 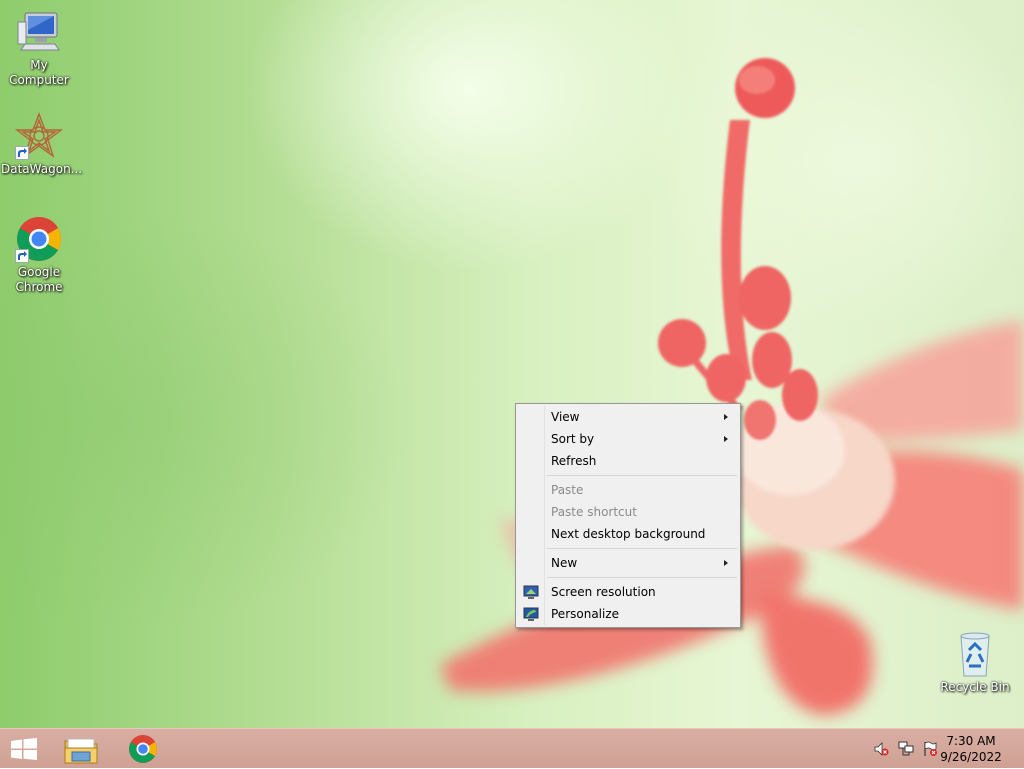 I want to click on menu-item-label: Personalize, so click(x=585, y=614).